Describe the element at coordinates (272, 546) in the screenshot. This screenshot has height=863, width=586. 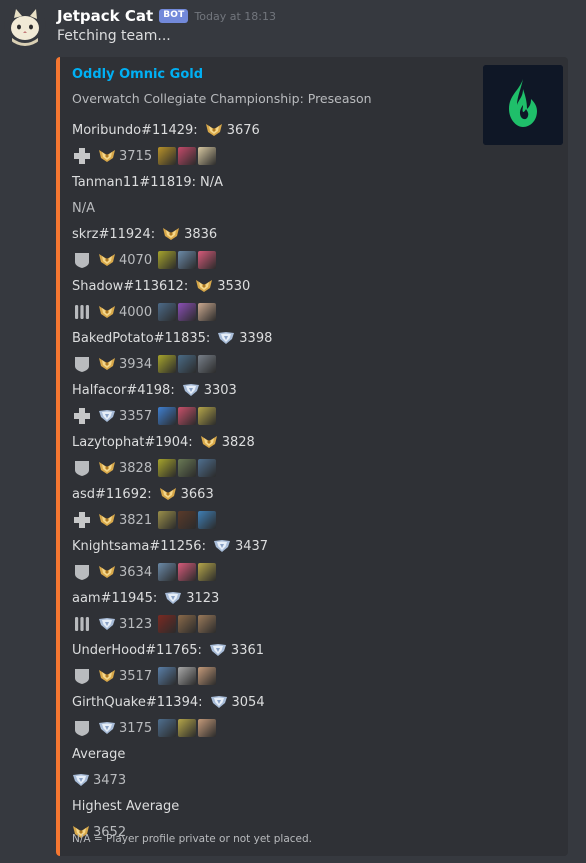
I see `player-row: Knightsama#11256: 3437` at that location.